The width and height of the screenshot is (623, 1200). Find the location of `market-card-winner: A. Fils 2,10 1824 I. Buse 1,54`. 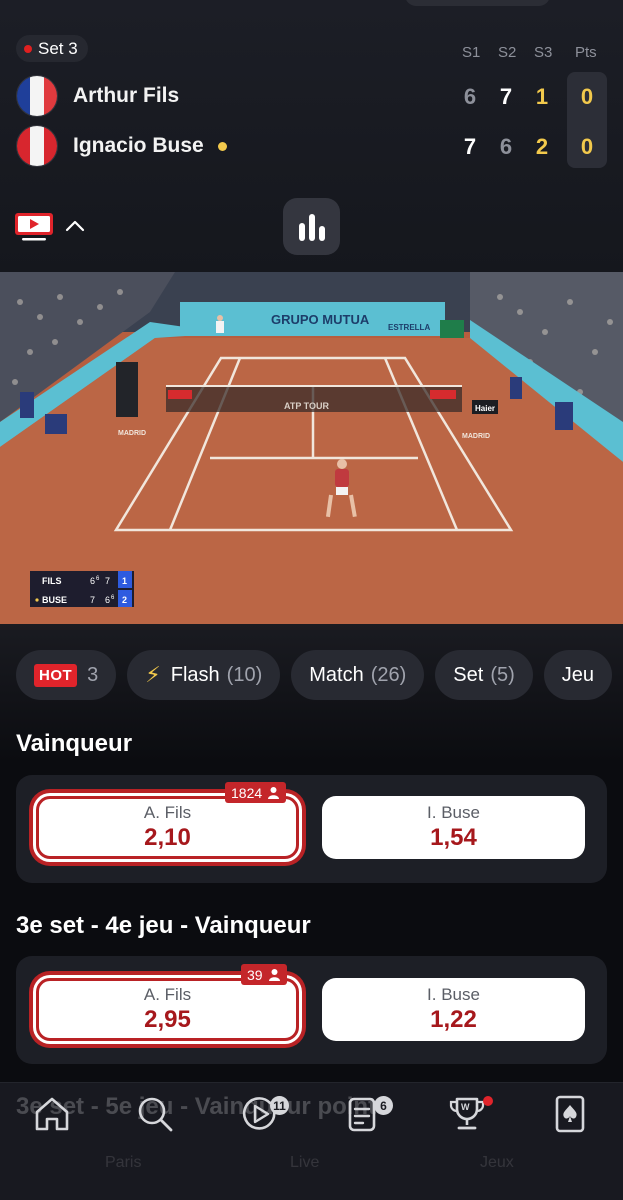

market-card-winner: A. Fils 2,10 1824 I. Buse 1,54 is located at coordinates (311, 829).